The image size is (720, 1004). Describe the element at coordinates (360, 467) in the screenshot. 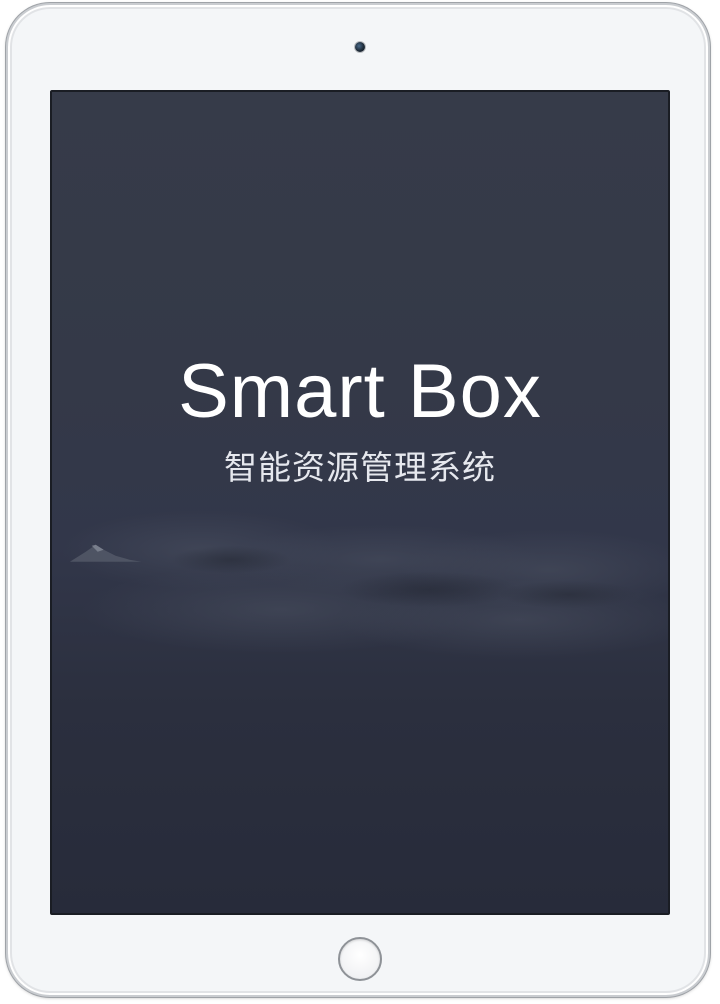

I see `app-subtitle: 智能资源管理系统` at that location.